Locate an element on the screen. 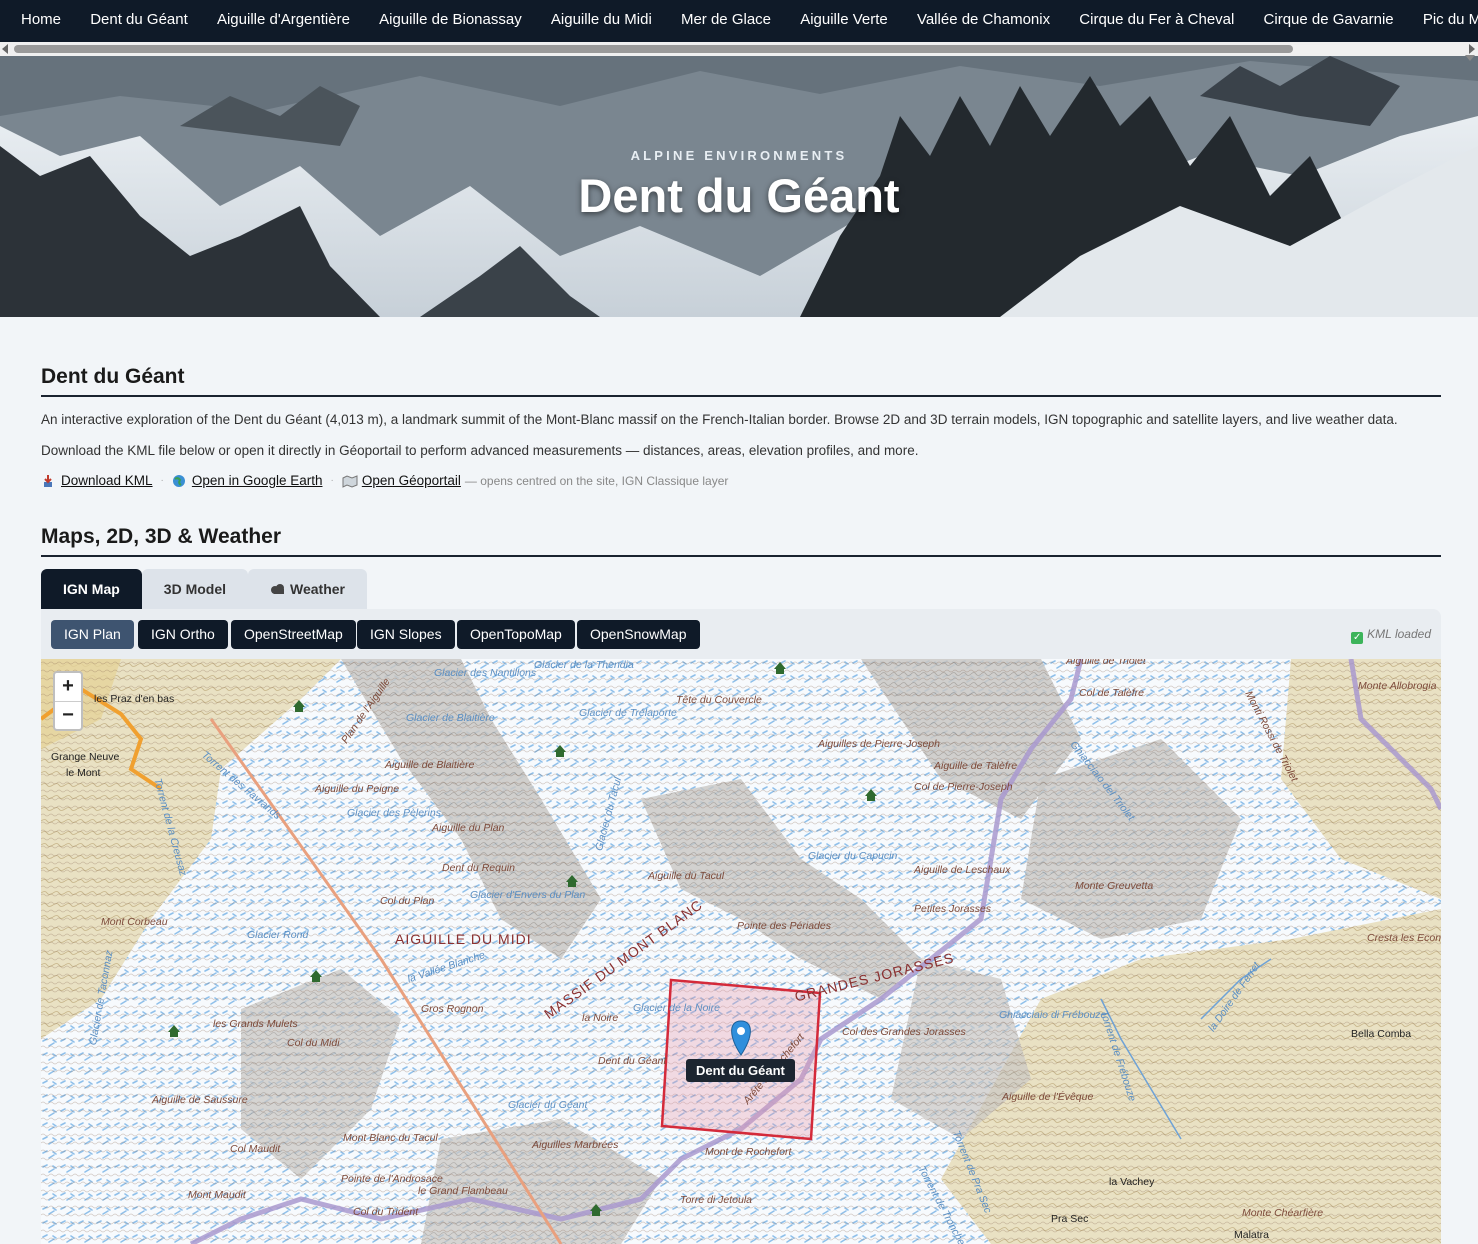 Image resolution: width=1478 pixels, height=1244 pixels. map-label: Ghiacciaio di Frébouze is located at coordinates (1053, 1015).